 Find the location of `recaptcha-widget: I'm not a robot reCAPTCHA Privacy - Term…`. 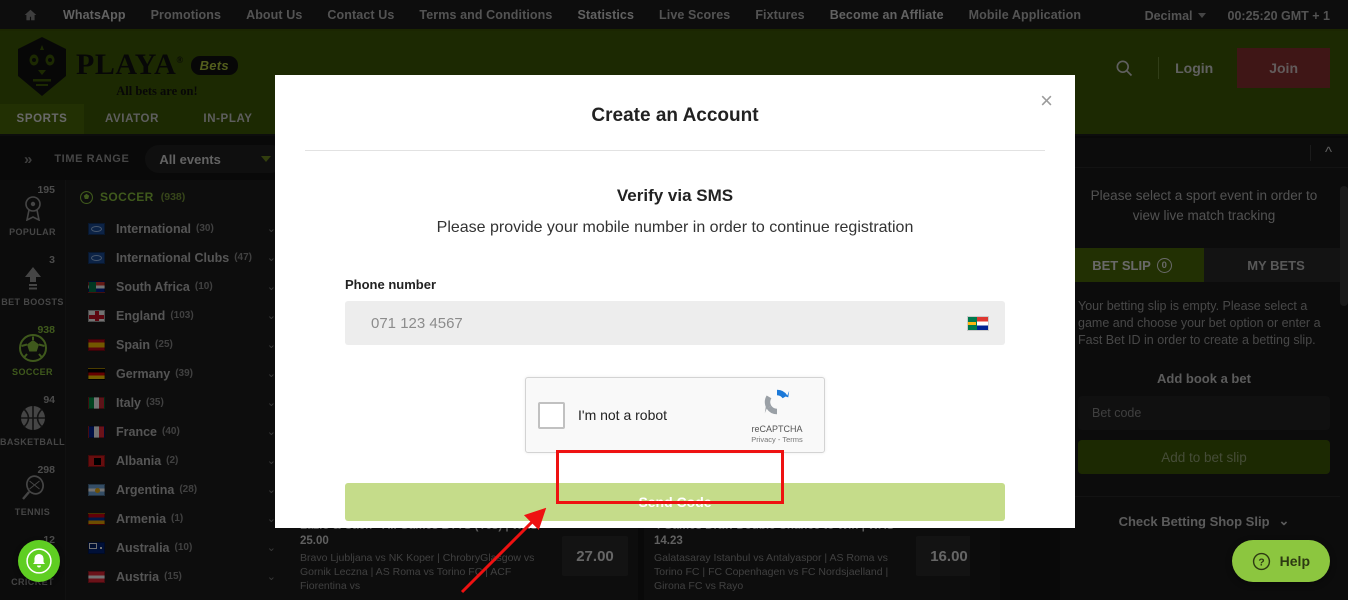

recaptcha-widget: I'm not a robot reCAPTCHA Privacy - Term… is located at coordinates (675, 415).